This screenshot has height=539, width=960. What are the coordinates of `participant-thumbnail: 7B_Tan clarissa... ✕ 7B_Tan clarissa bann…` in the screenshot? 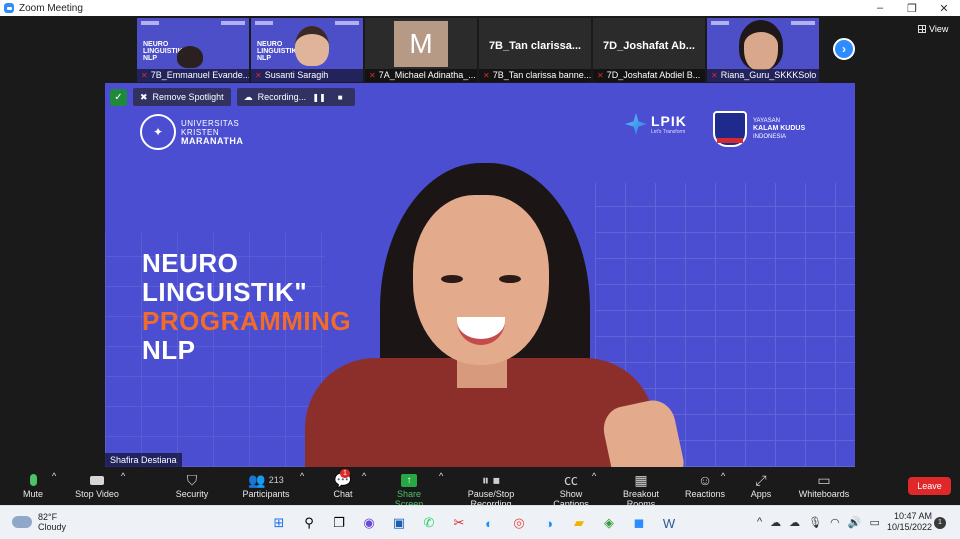 It's located at (535, 50).